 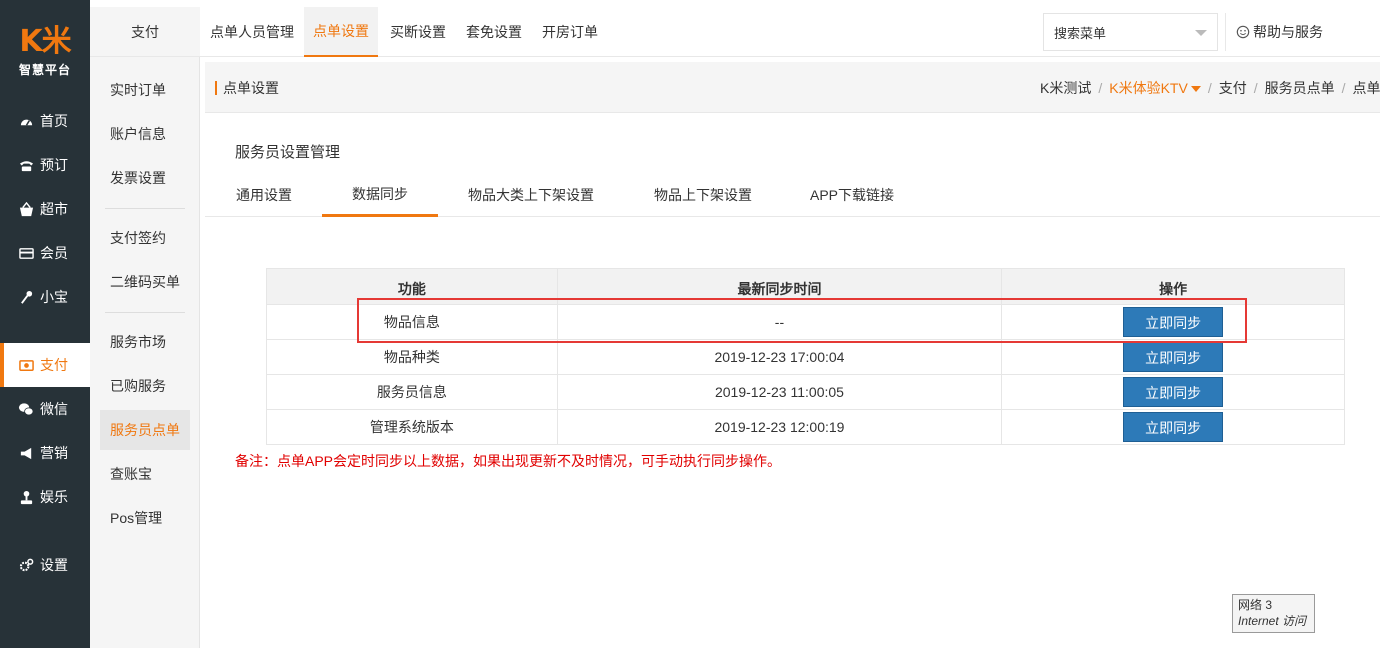 I want to click on nav-label: 小宝, so click(x=54, y=297).